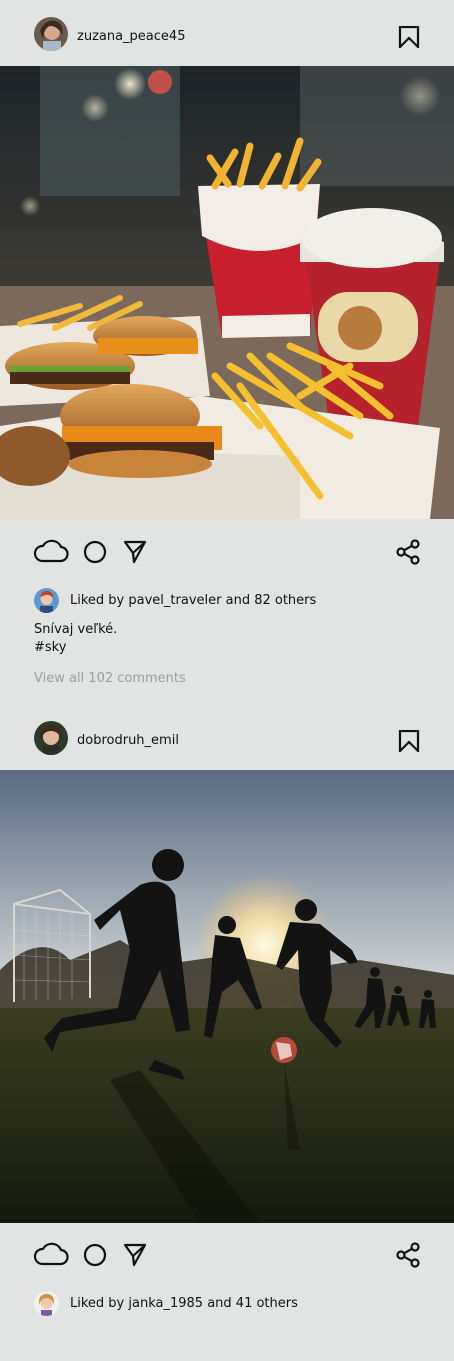 The height and width of the screenshot is (1361, 454). What do you see at coordinates (227, 737) in the screenshot?
I see `post-header: dobrodruh_emil` at bounding box center [227, 737].